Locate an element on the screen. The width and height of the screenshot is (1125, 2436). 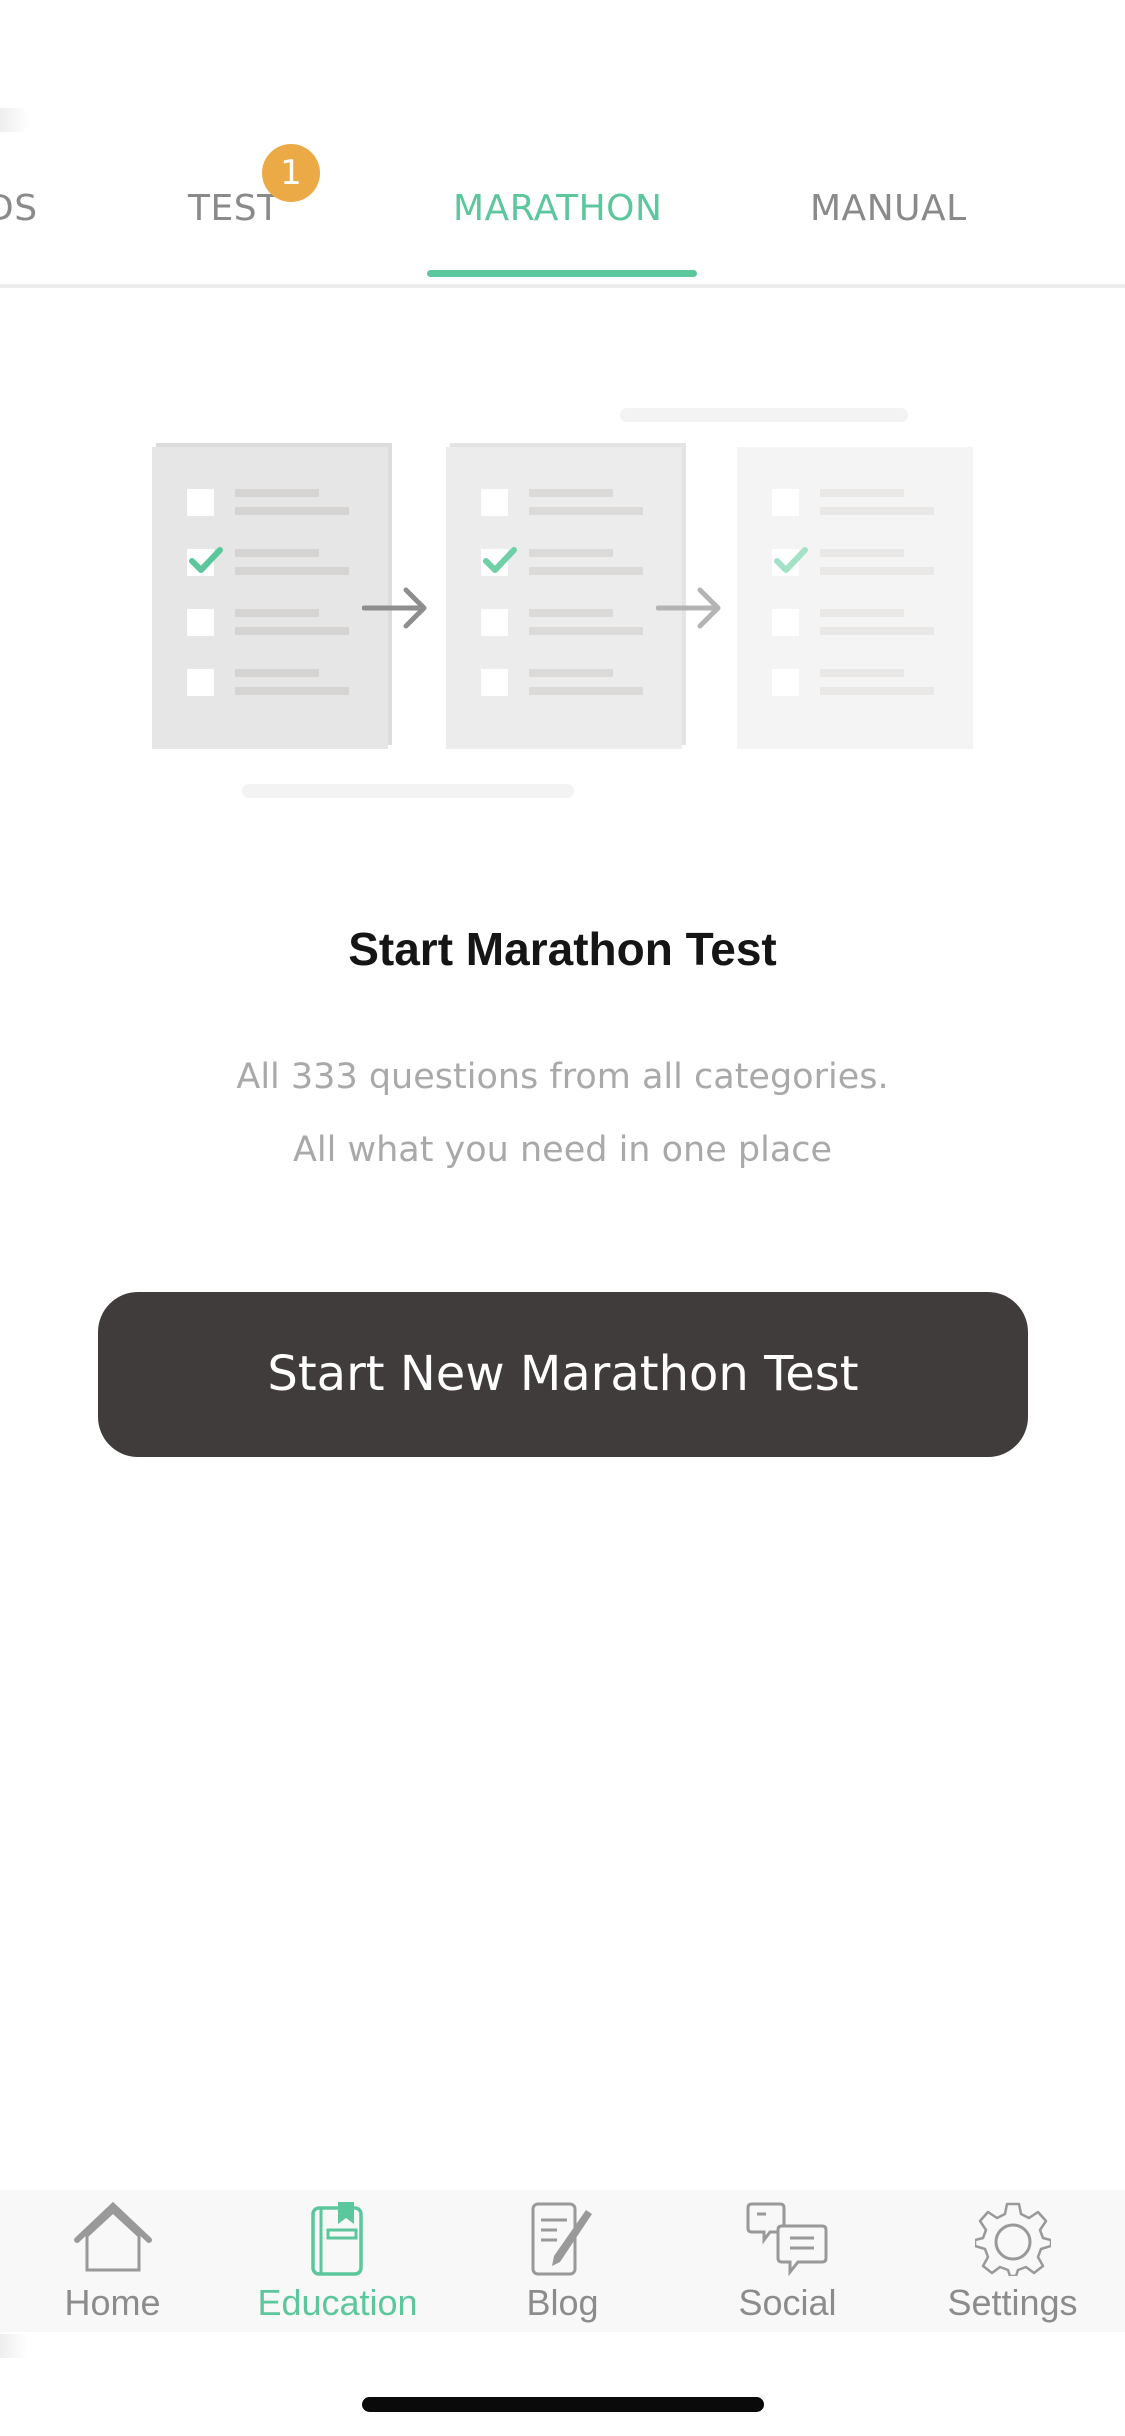
bottom-tab-bar: Home Education Blog Social Settings is located at coordinates (562, 2261).